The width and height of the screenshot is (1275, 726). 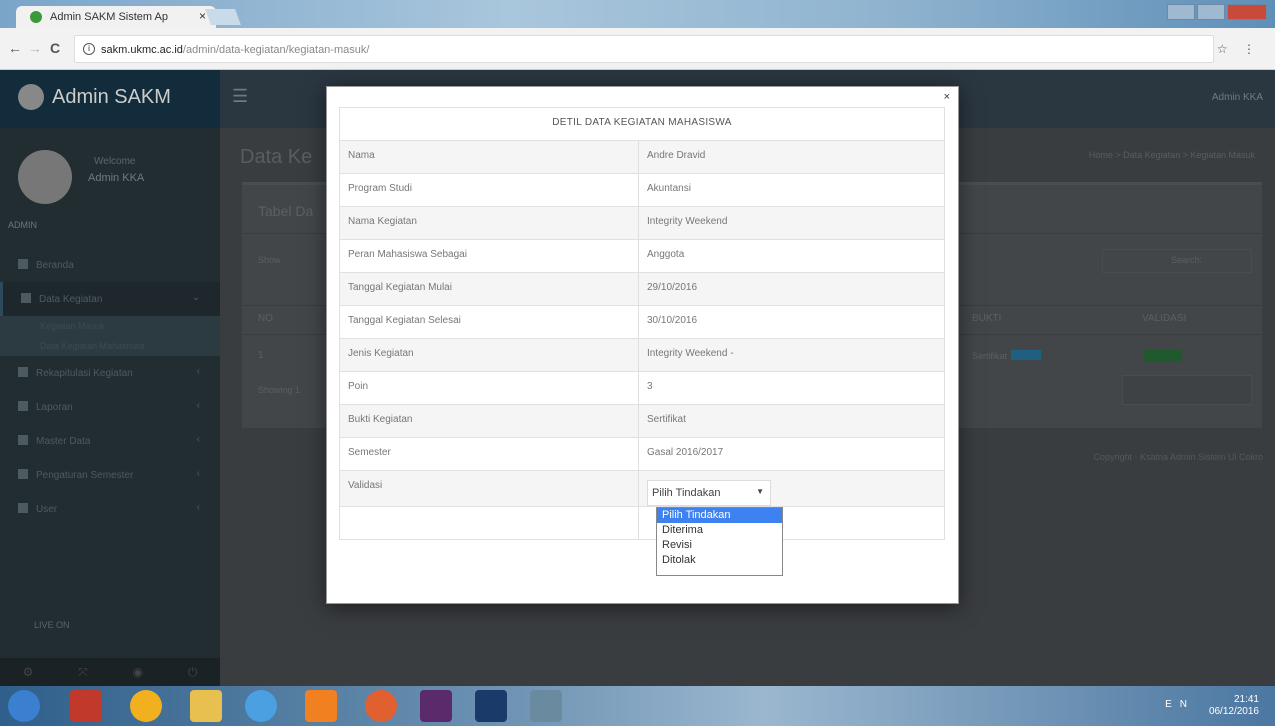 I want to click on validate-button, so click(x=1163, y=356).